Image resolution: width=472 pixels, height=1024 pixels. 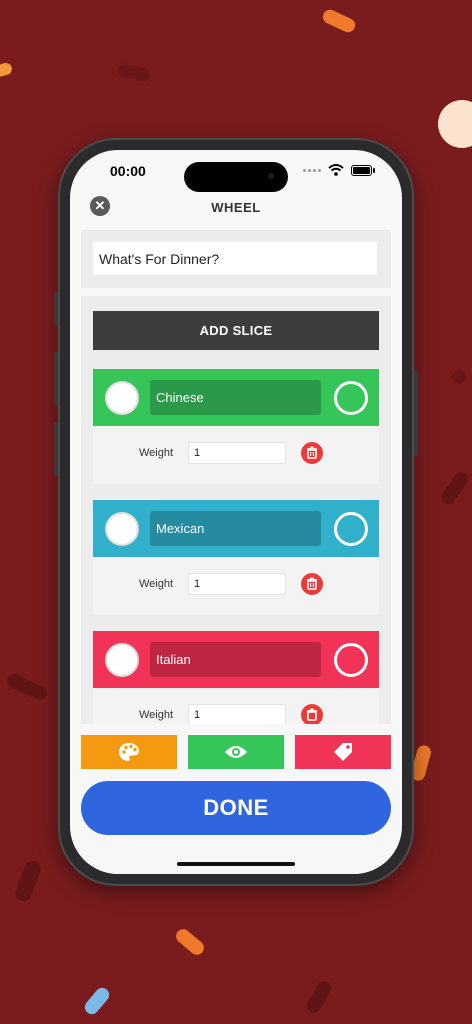 What do you see at coordinates (312, 170) in the screenshot?
I see `signal-dots-icon` at bounding box center [312, 170].